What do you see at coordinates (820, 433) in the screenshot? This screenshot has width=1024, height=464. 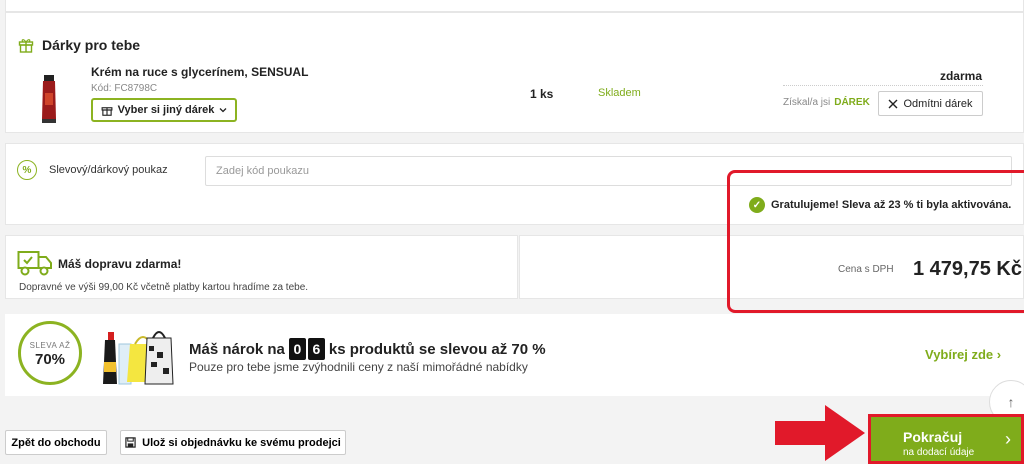 I see `red-arrow-annotation` at bounding box center [820, 433].